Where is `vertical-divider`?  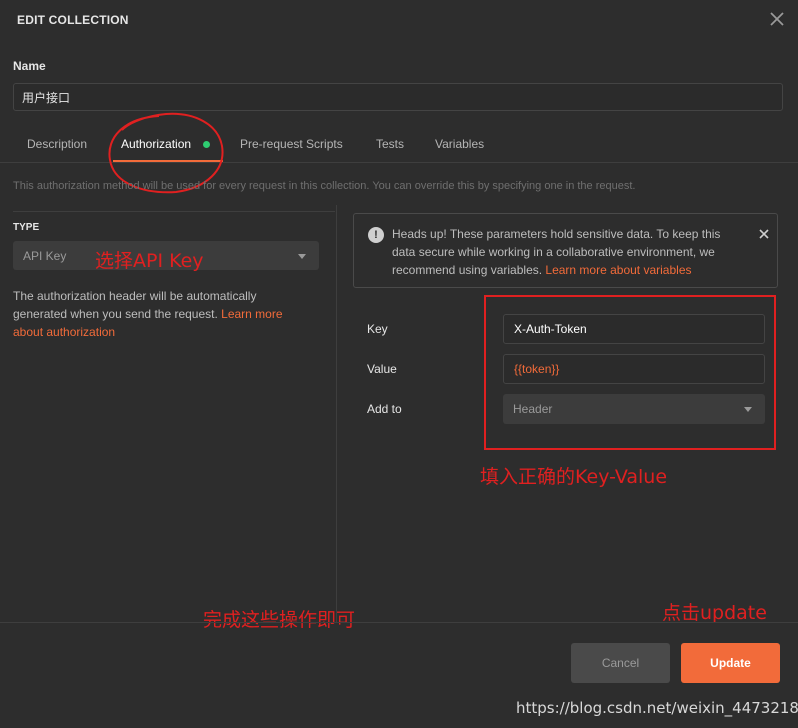
vertical-divider is located at coordinates (336, 414).